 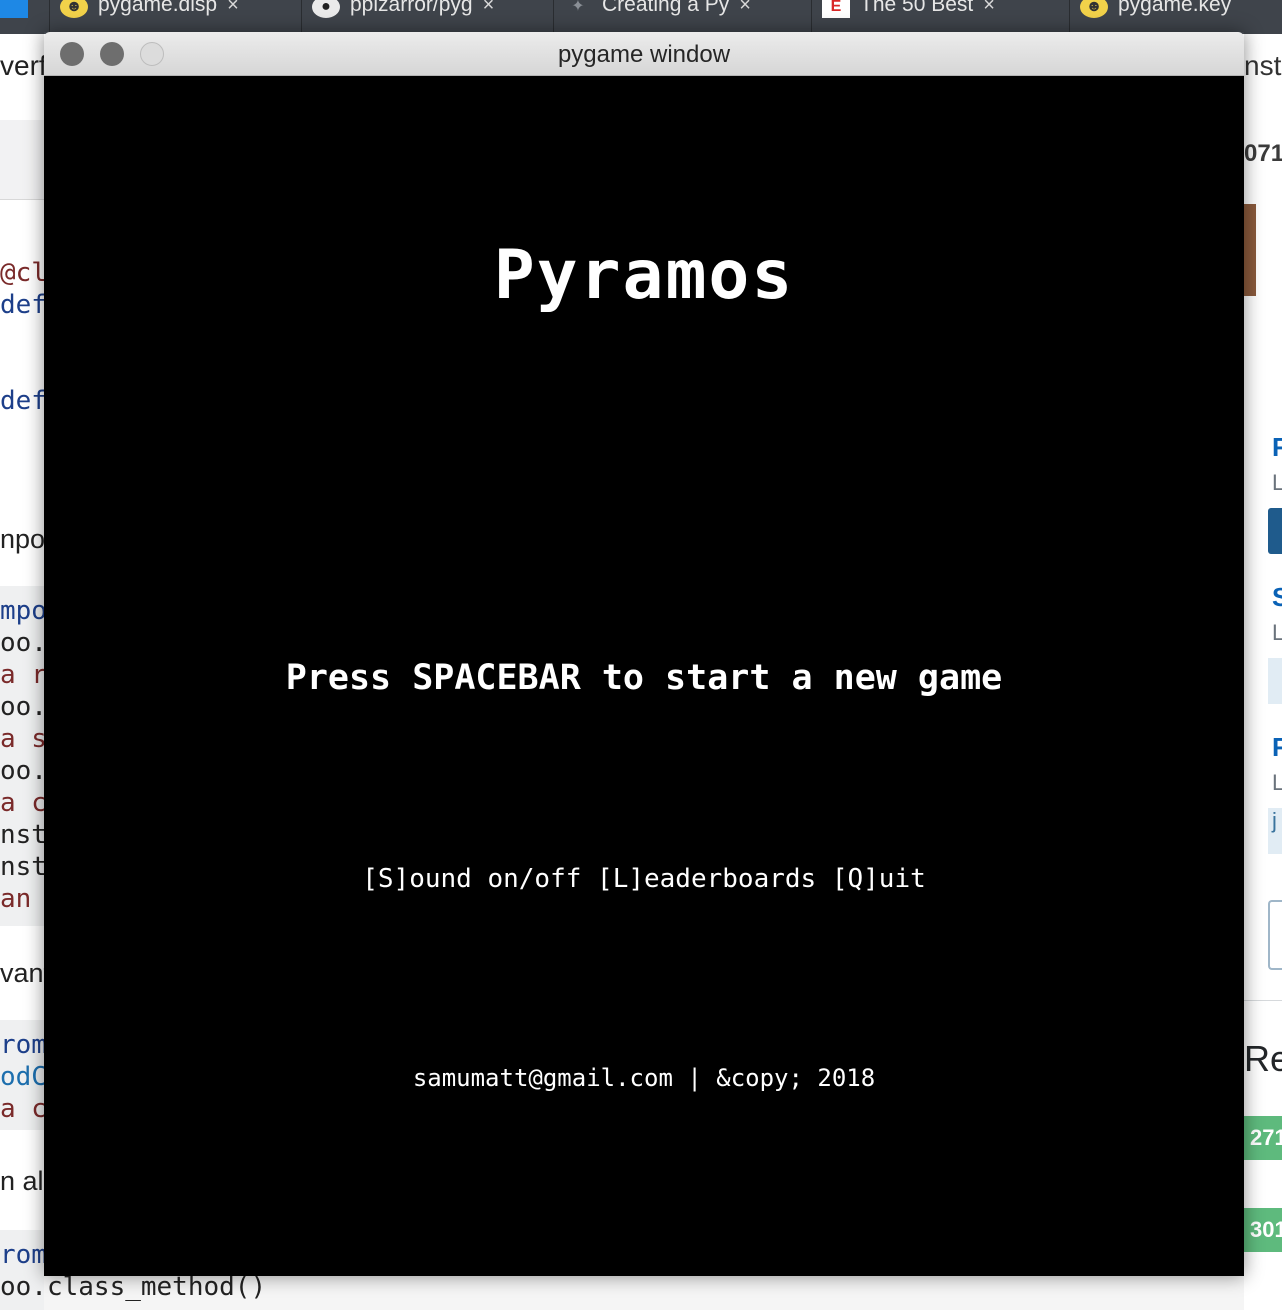 What do you see at coordinates (1275, 935) in the screenshot?
I see `input-box` at bounding box center [1275, 935].